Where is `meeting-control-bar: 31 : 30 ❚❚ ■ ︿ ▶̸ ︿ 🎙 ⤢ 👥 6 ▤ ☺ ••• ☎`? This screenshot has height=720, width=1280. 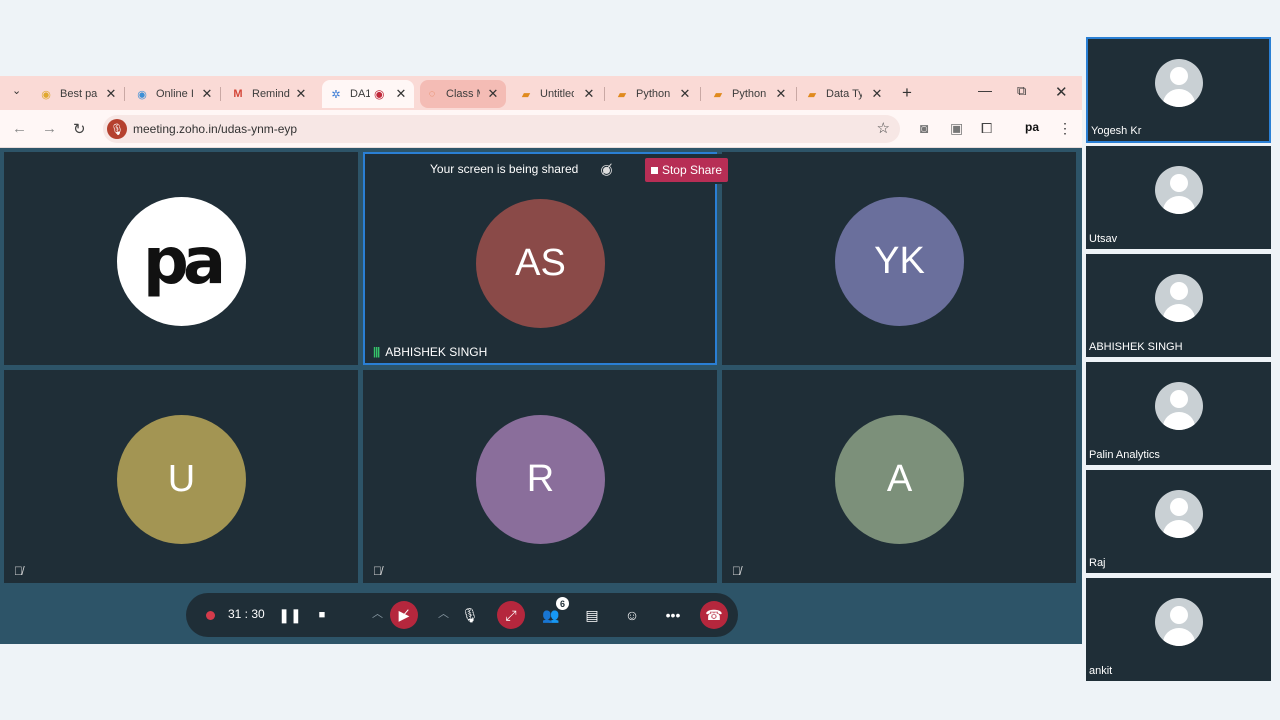 meeting-control-bar: 31 : 30 ❚❚ ■ ︿ ▶̸ ︿ 🎙 ⤢ 👥 6 ▤ ☺ ••• ☎ is located at coordinates (462, 615).